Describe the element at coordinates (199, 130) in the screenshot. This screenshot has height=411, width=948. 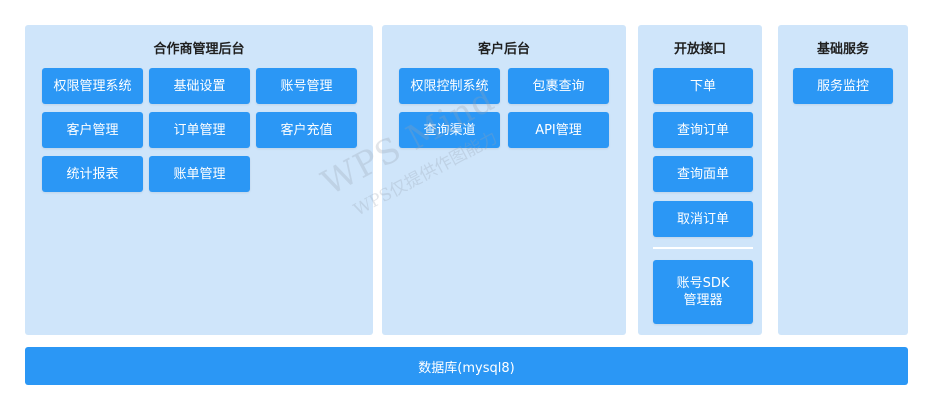
I see `order-management-button: 订单管理` at that location.